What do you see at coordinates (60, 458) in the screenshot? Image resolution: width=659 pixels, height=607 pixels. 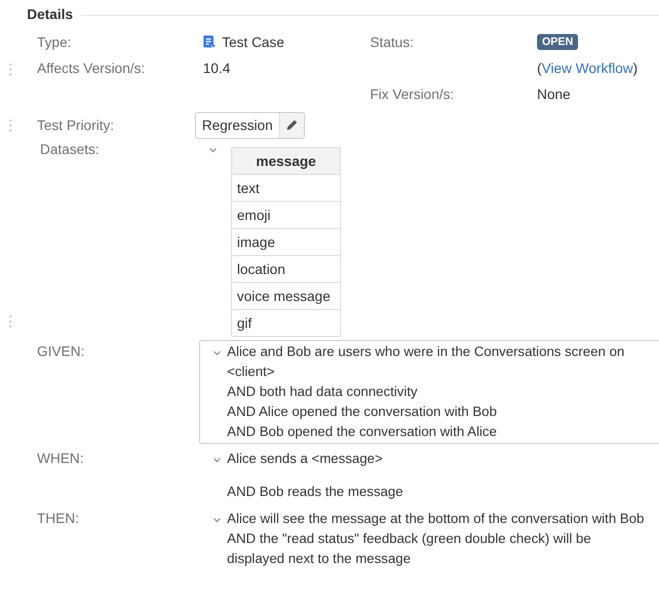 I see `step-label: WHEN:` at bounding box center [60, 458].